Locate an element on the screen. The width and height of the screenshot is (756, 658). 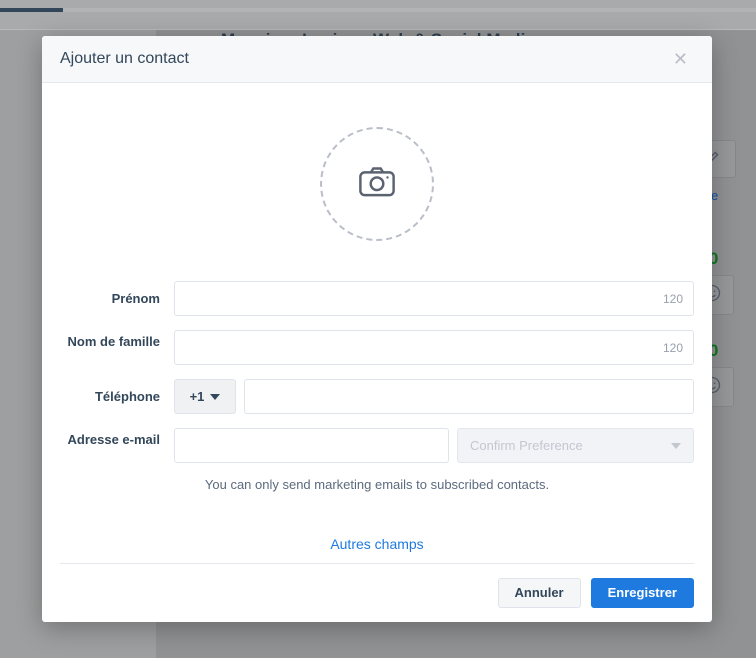
more-fields-link: Autres champs is located at coordinates (376, 544).